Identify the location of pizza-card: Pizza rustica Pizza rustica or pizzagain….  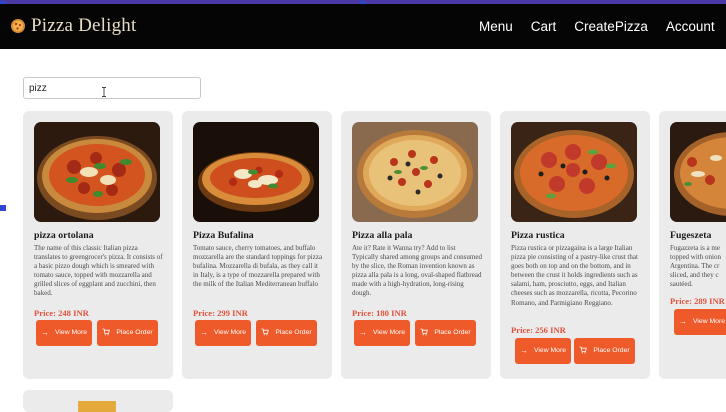
(575, 245).